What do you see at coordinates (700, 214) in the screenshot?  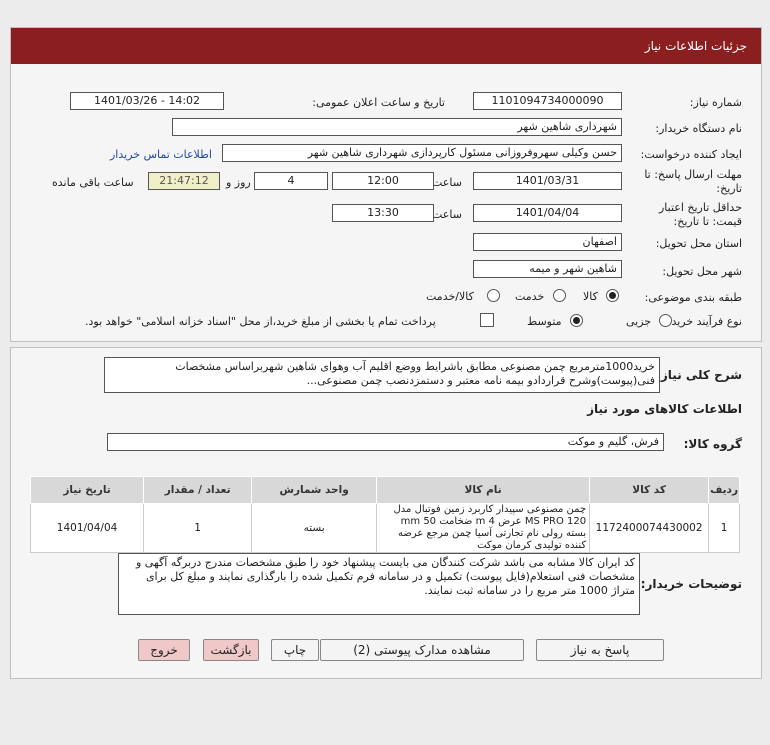 I see `validity-label: حداقل تاریخ اعتبار قیمت: تا تاریخ:` at bounding box center [700, 214].